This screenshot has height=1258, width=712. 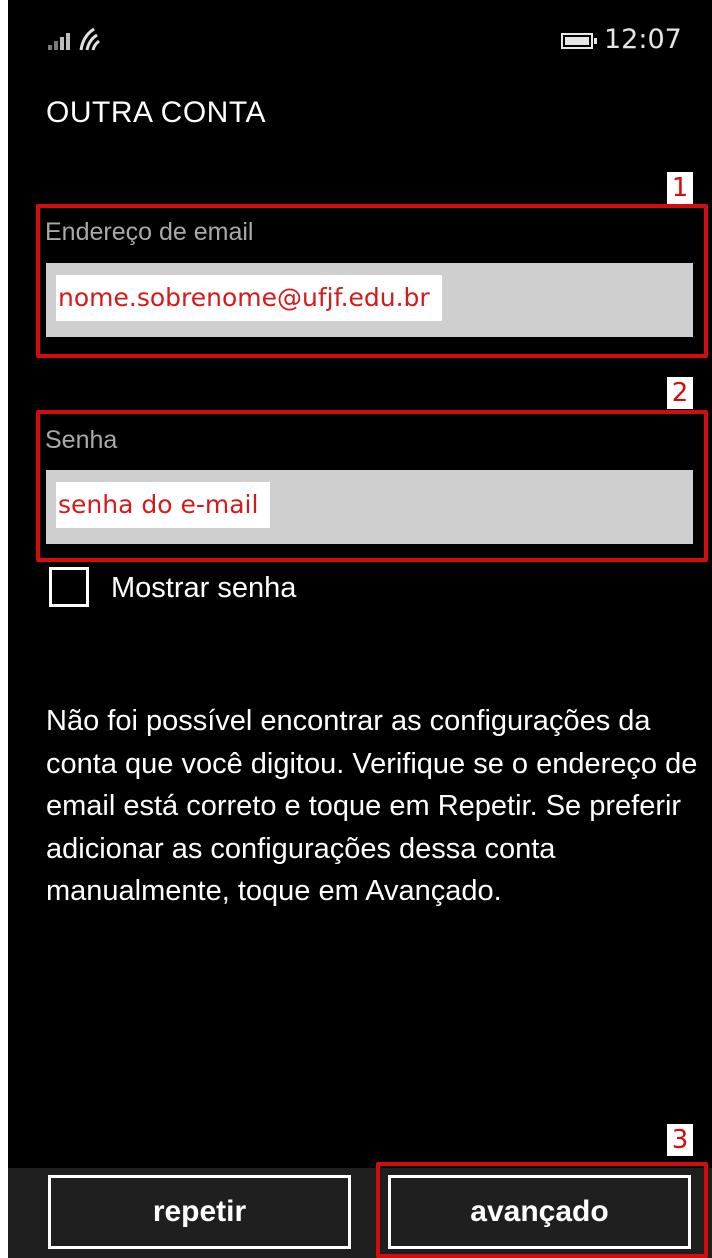 I want to click on email-field-value: nome.sobrenome@ufjf.edu.br, so click(x=249, y=298).